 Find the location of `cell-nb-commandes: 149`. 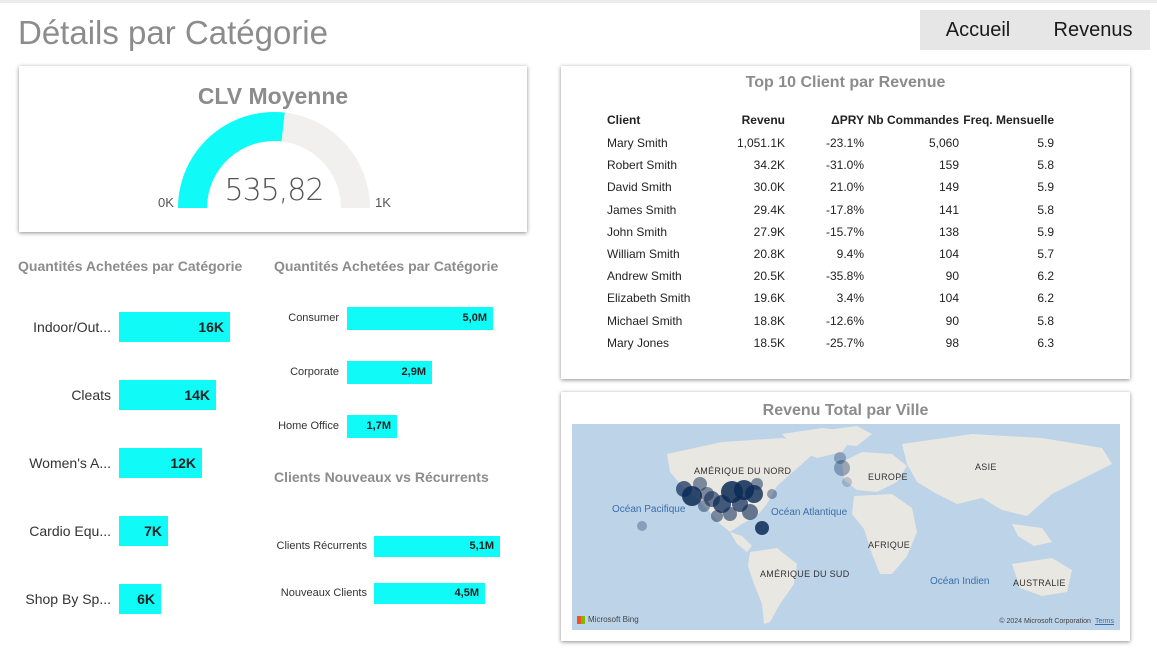

cell-nb-commandes: 149 is located at coordinates (948, 187).